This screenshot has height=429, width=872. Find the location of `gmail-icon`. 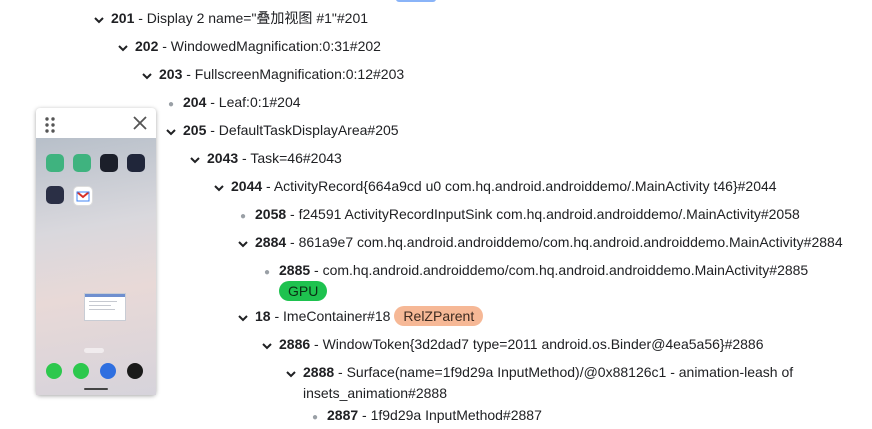

gmail-icon is located at coordinates (83, 196).